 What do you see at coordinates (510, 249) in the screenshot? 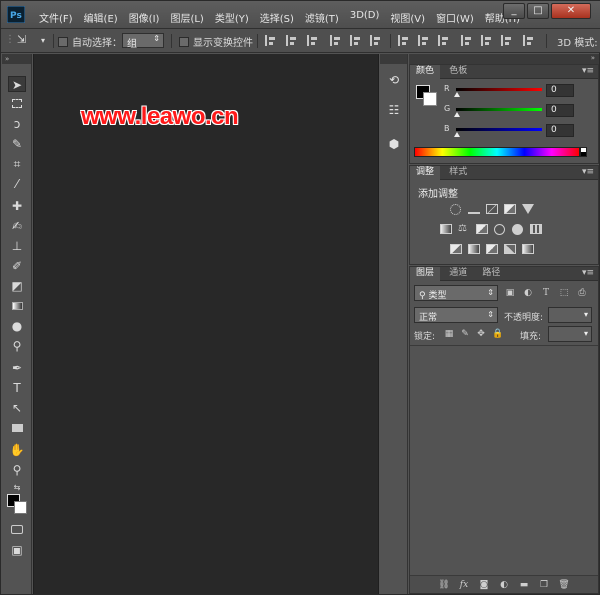
I see `selective-color-icon` at bounding box center [510, 249].